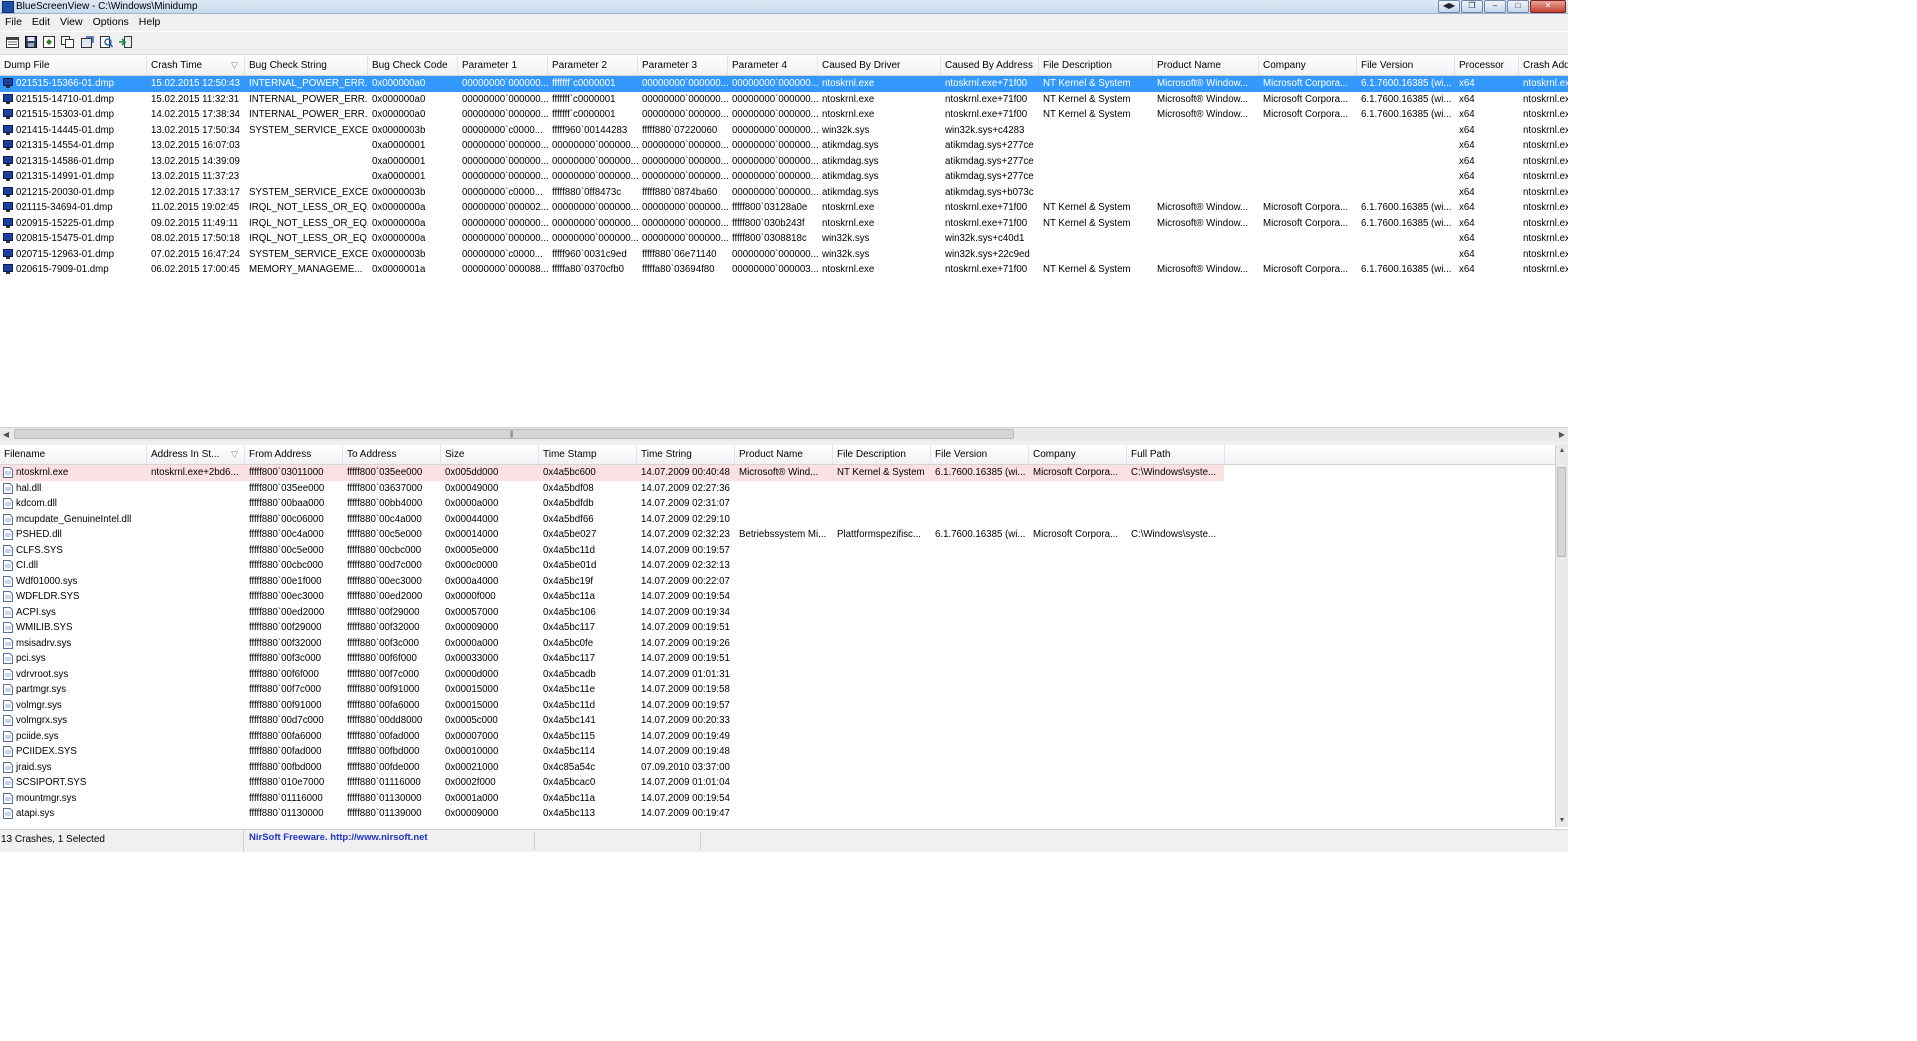  I want to click on save-icon, so click(30, 42).